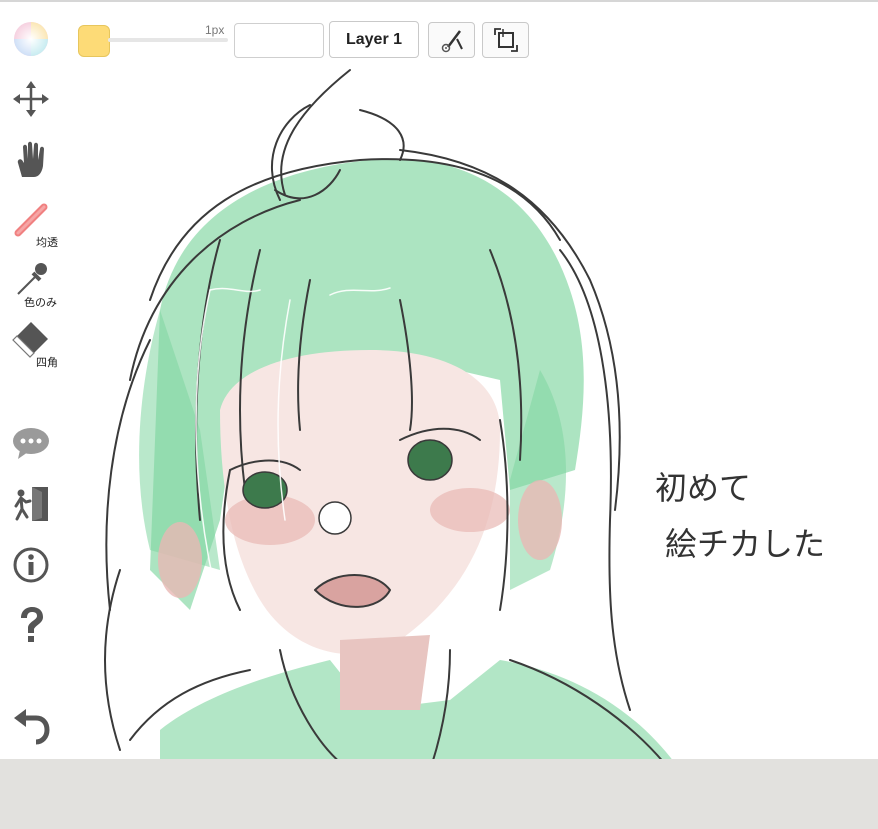 Image resolution: width=878 pixels, height=829 pixels. Describe the element at coordinates (740, 516) in the screenshot. I see `handwritten-text: 初めて 絵チカした` at that location.